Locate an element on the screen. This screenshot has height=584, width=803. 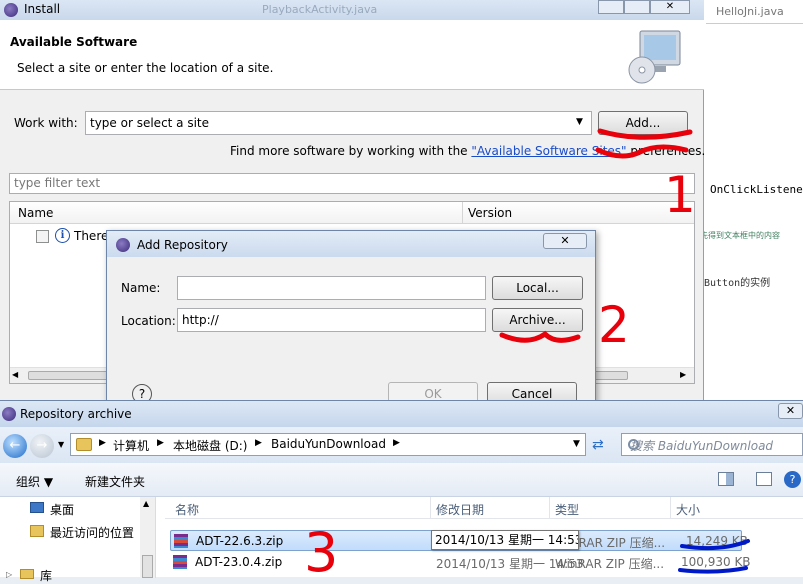
annotation-underline-size1 is located at coordinates (715, 545).